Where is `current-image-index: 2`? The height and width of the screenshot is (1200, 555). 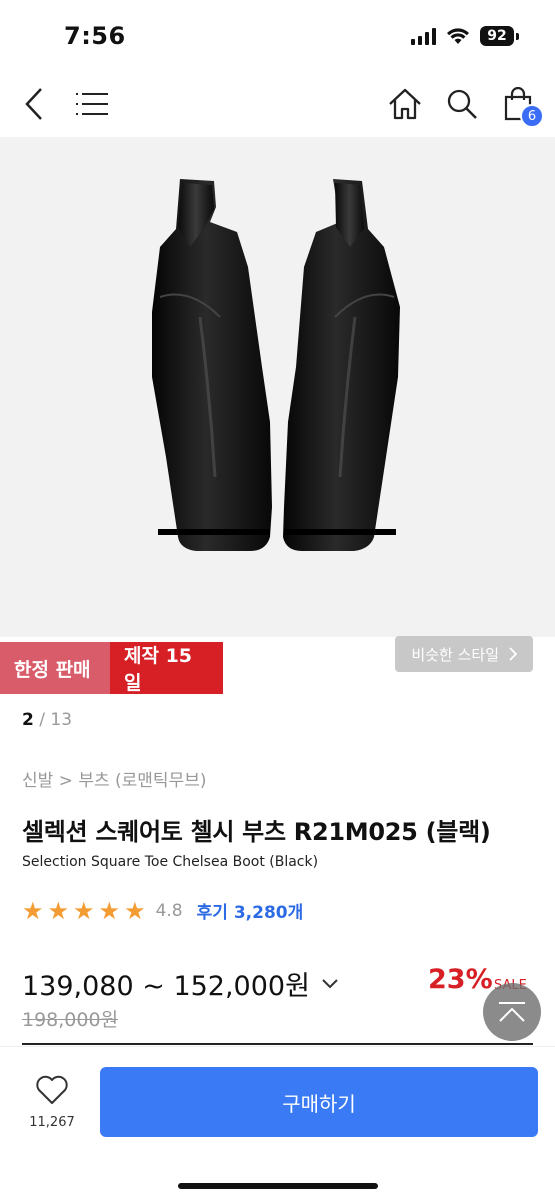 current-image-index: 2 is located at coordinates (28, 720).